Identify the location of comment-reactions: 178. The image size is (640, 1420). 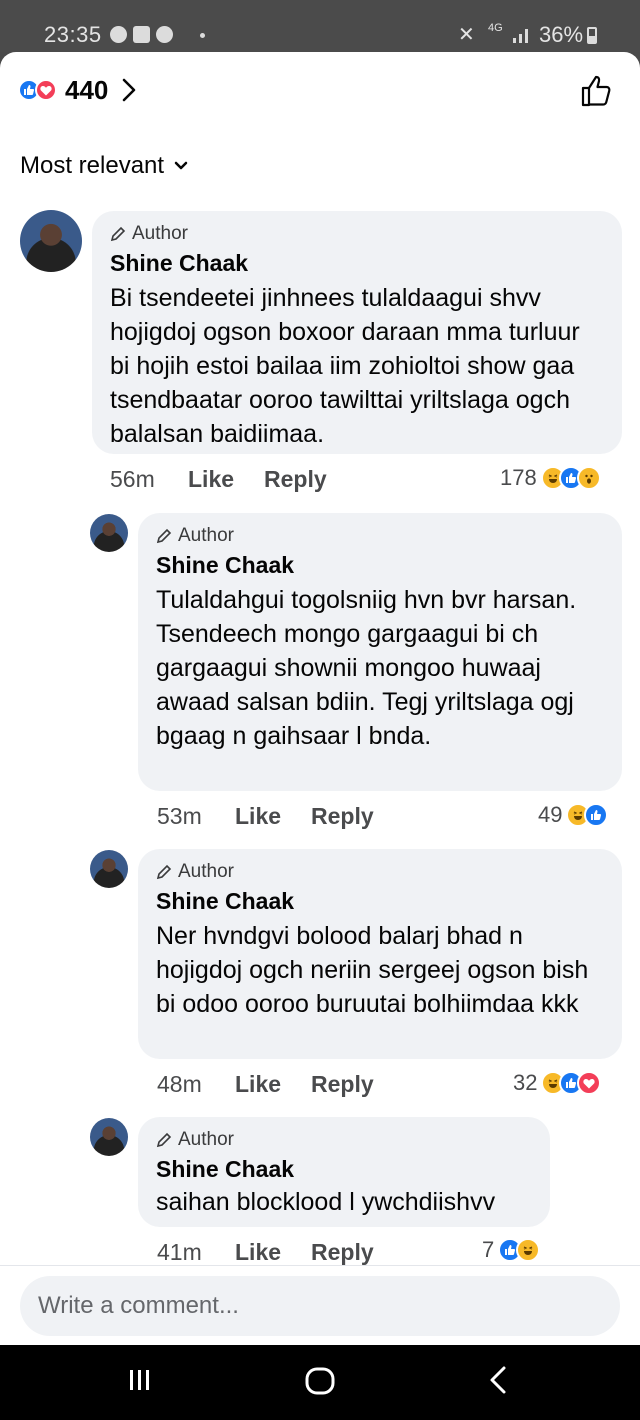
(550, 478).